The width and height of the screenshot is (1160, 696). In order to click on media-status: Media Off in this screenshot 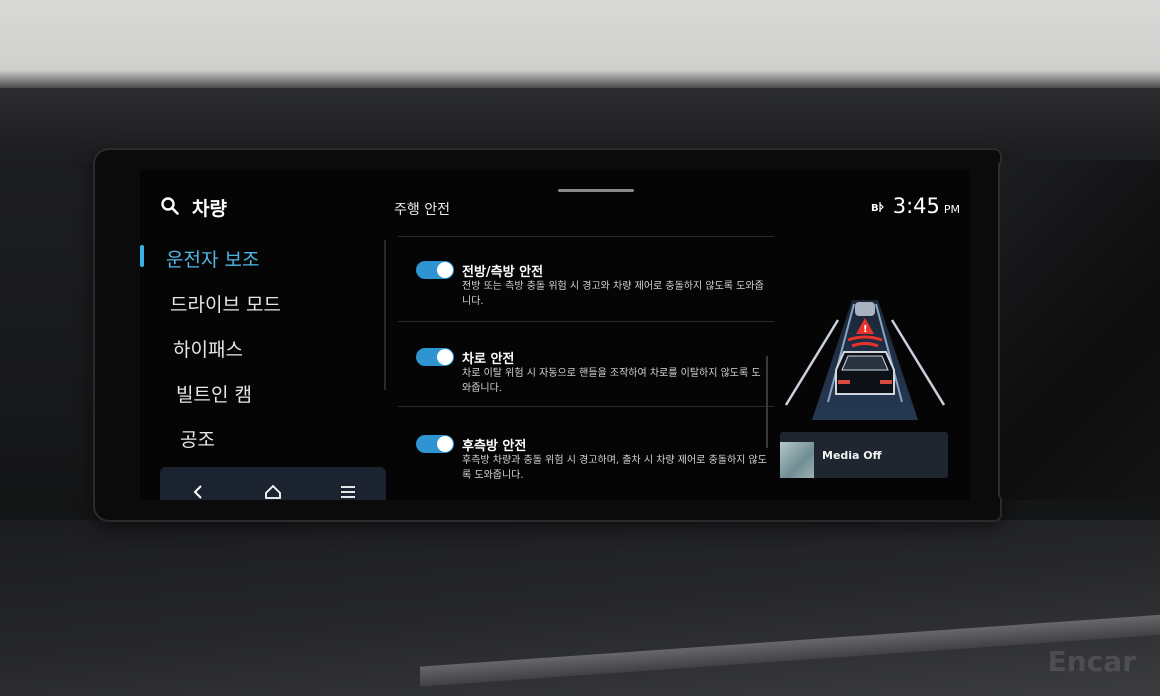, I will do `click(852, 455)`.